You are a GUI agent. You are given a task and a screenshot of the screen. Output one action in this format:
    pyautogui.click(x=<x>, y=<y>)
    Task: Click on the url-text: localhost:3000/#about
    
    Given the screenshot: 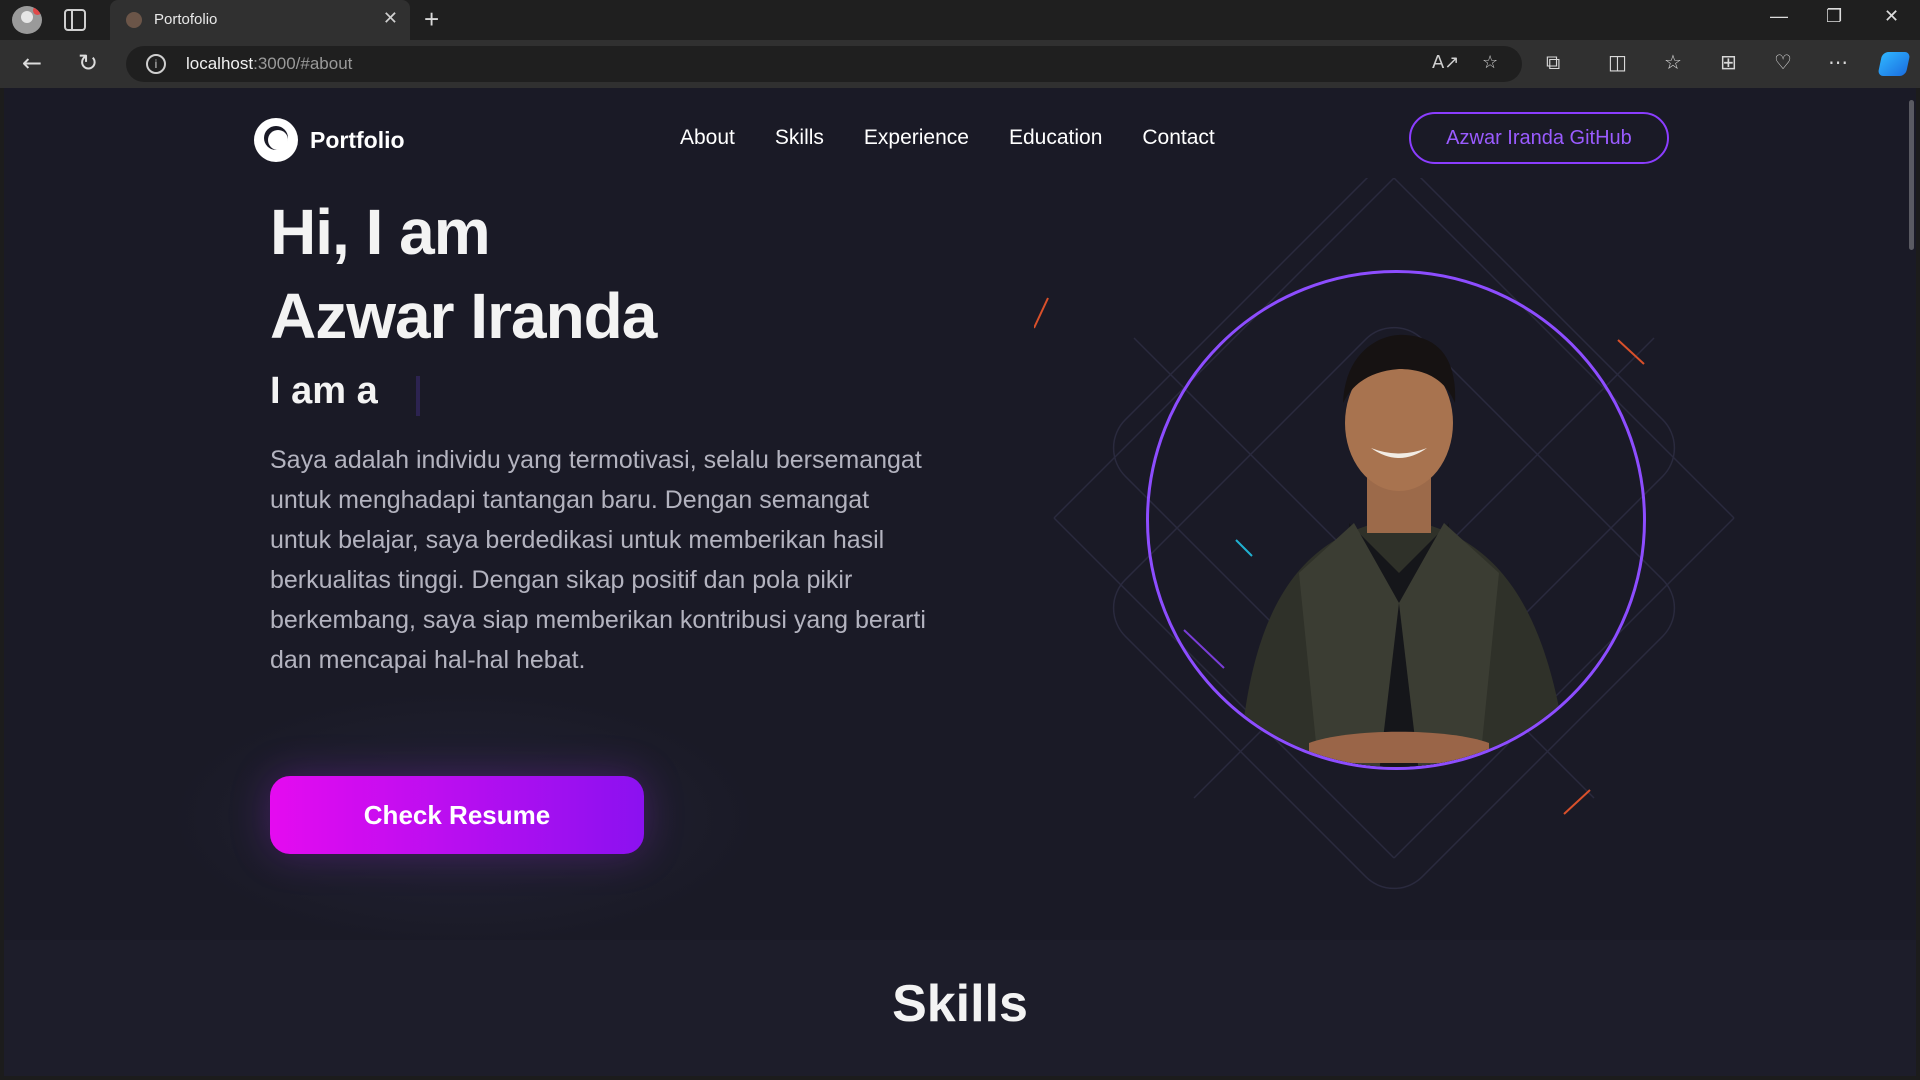 What is the action you would take?
    pyautogui.click(x=269, y=64)
    